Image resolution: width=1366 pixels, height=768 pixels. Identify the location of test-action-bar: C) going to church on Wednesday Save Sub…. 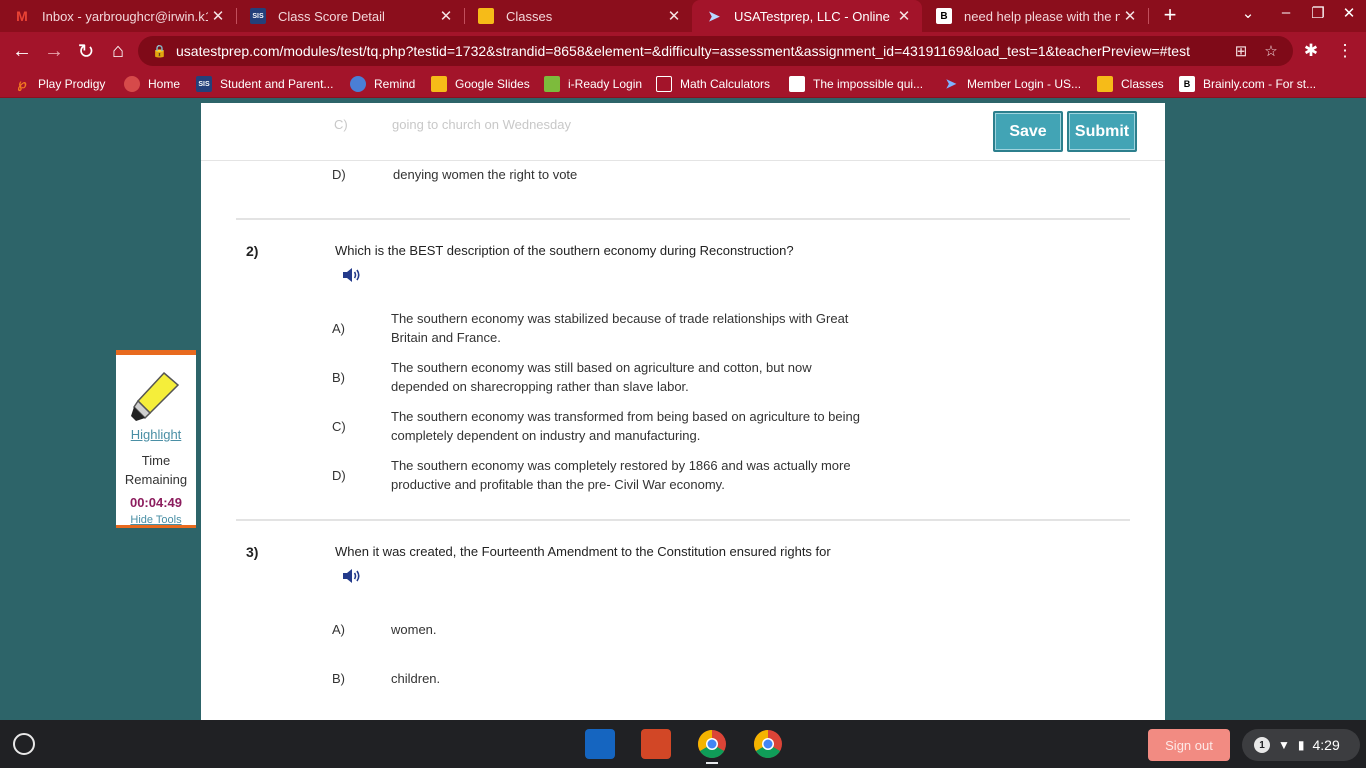
(683, 132).